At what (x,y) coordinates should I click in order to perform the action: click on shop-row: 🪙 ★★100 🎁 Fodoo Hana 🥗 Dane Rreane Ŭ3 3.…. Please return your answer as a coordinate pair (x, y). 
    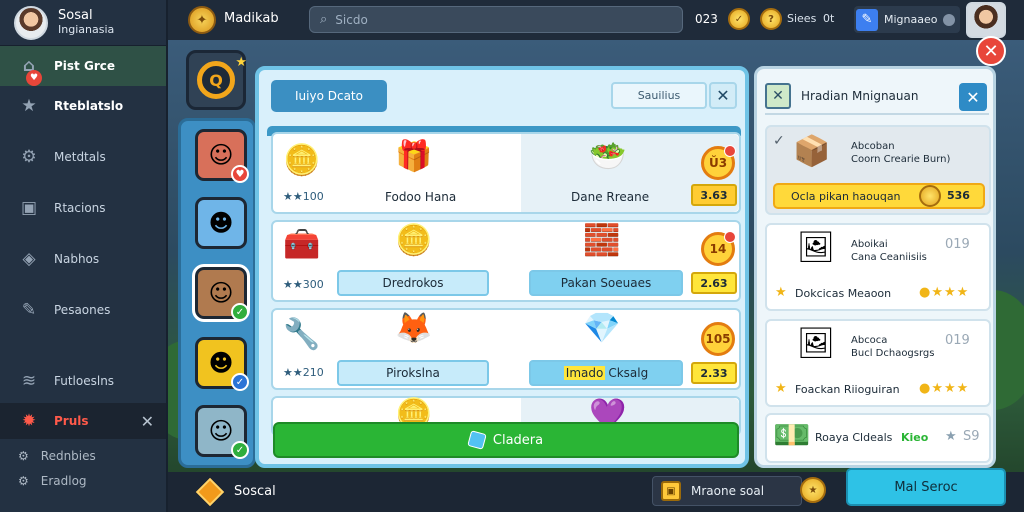
    Looking at the image, I should click on (506, 173).